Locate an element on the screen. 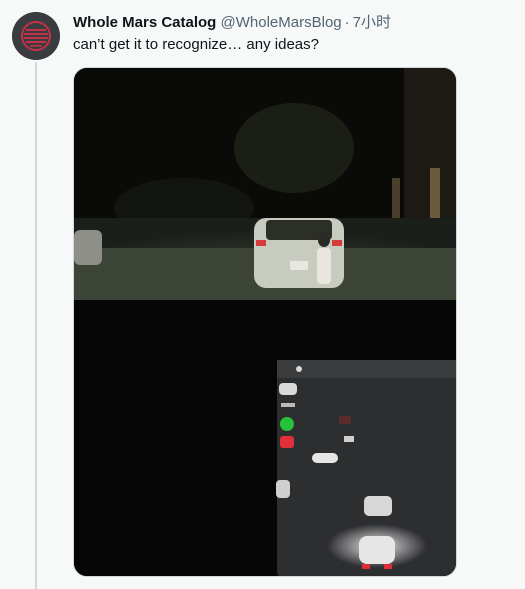 This screenshot has width=525, height=589. author-name: Whole Mars Catalog is located at coordinates (144, 22).